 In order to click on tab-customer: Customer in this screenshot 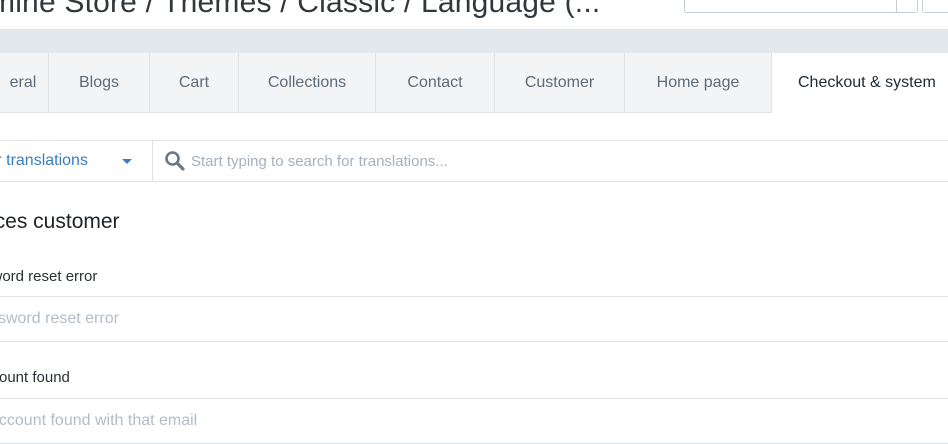, I will do `click(560, 82)`.